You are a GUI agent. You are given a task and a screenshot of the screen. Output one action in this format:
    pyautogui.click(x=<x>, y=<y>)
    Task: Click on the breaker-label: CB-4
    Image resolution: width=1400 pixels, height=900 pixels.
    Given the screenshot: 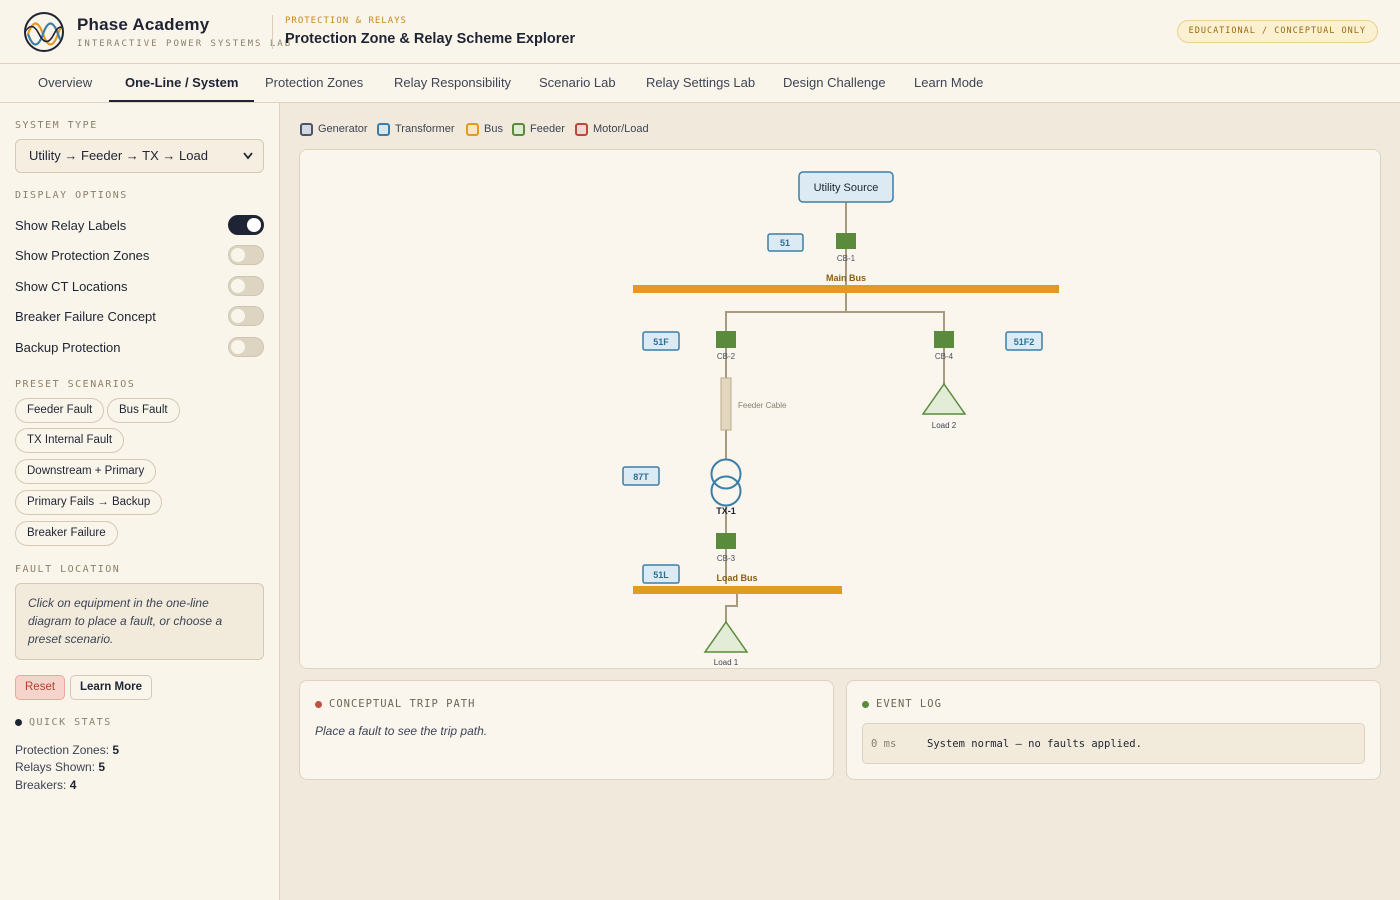 What is the action you would take?
    pyautogui.click(x=944, y=356)
    